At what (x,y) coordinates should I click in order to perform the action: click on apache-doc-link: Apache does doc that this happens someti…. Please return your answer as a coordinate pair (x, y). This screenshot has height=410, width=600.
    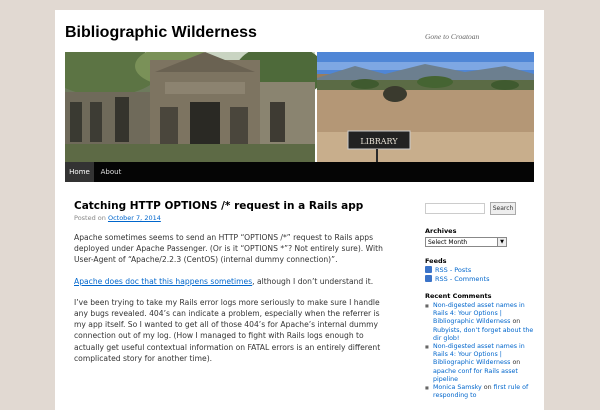
    Looking at the image, I should click on (163, 281).